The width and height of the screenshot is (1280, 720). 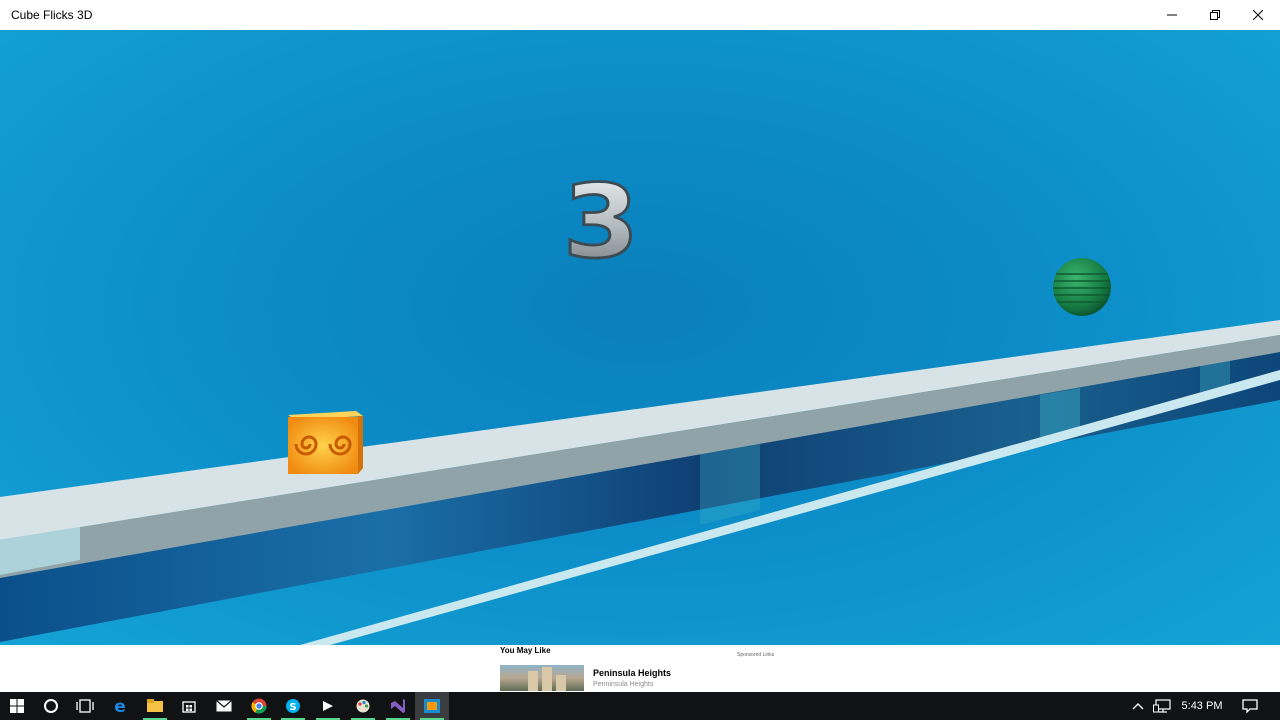 I want to click on edge-icon: e, so click(x=120, y=706).